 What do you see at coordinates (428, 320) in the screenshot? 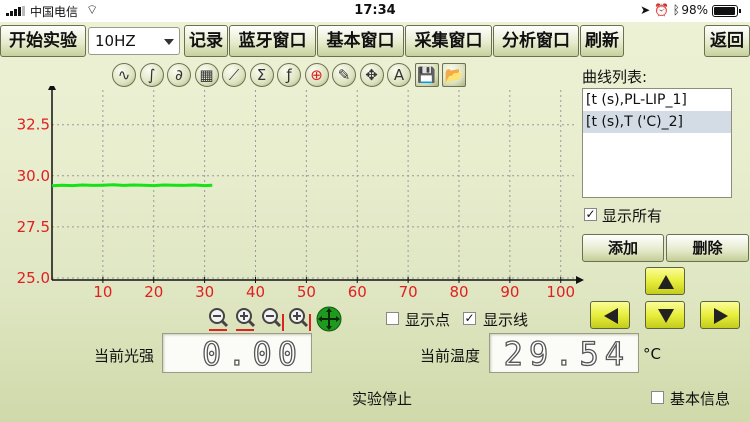
I see `show-points-label: 显示点` at bounding box center [428, 320].